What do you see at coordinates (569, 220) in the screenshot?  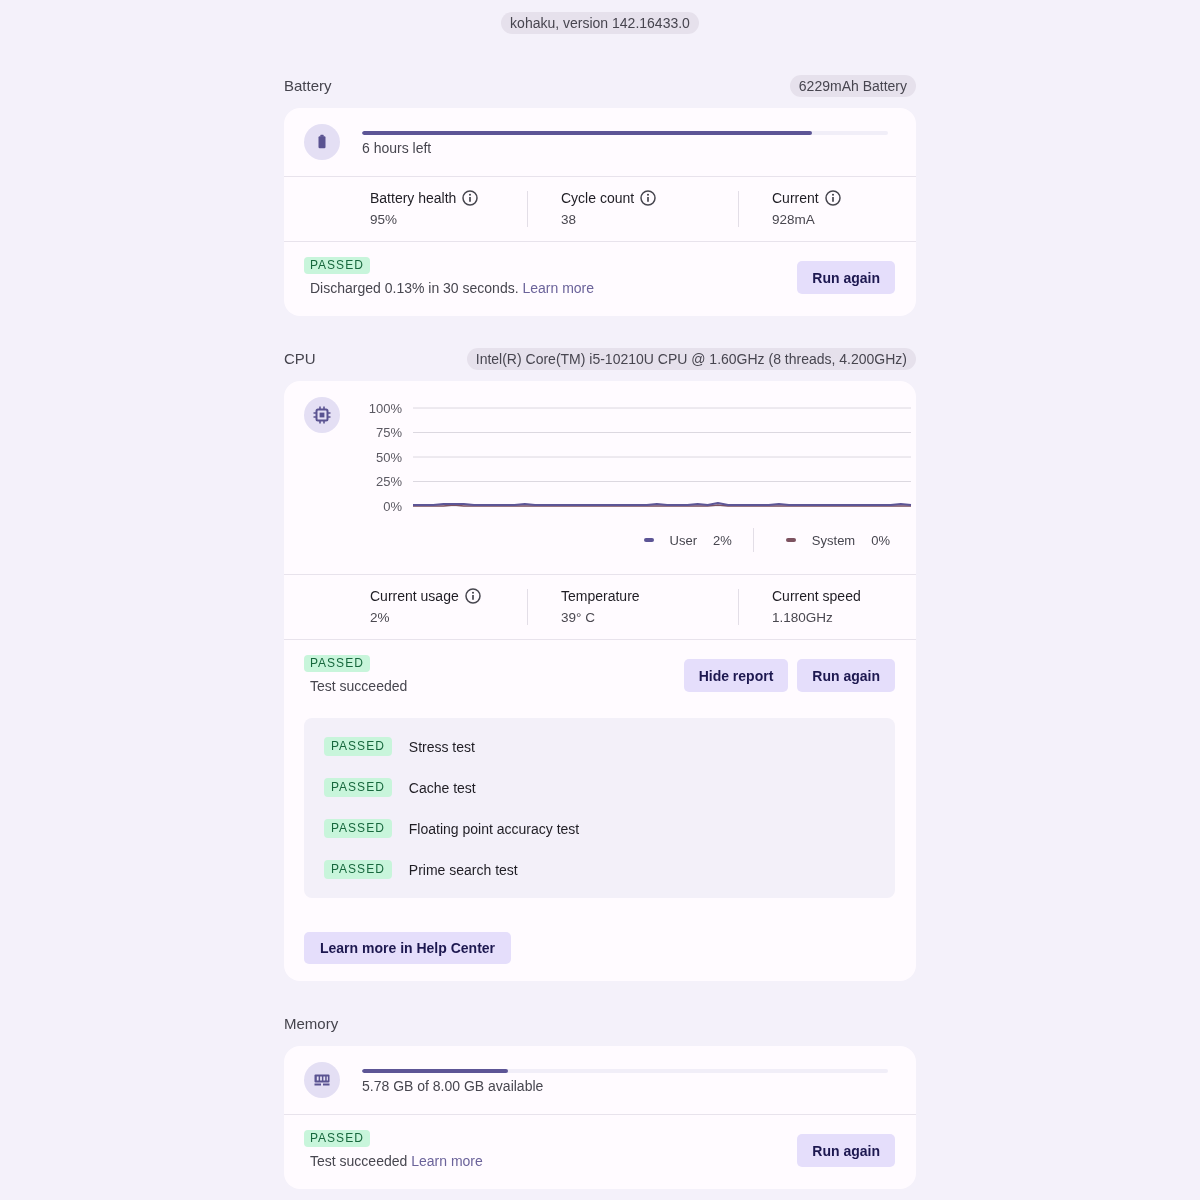 I see `metric-value: 38` at bounding box center [569, 220].